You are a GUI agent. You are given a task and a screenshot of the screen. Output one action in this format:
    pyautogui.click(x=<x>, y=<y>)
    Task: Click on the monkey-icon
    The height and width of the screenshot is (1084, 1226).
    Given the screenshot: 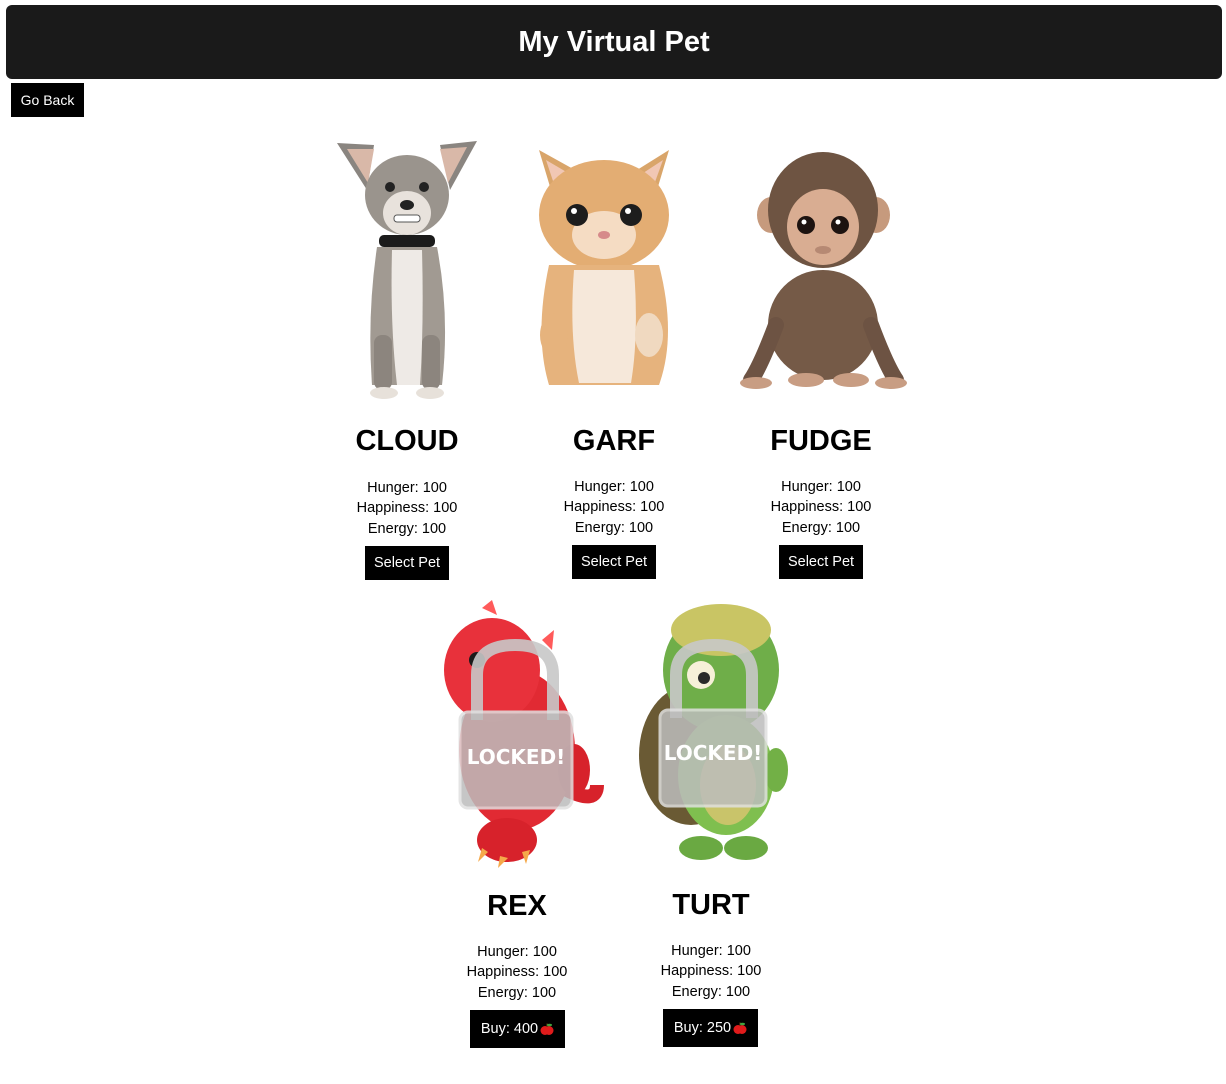 What is the action you would take?
    pyautogui.click(x=821, y=270)
    